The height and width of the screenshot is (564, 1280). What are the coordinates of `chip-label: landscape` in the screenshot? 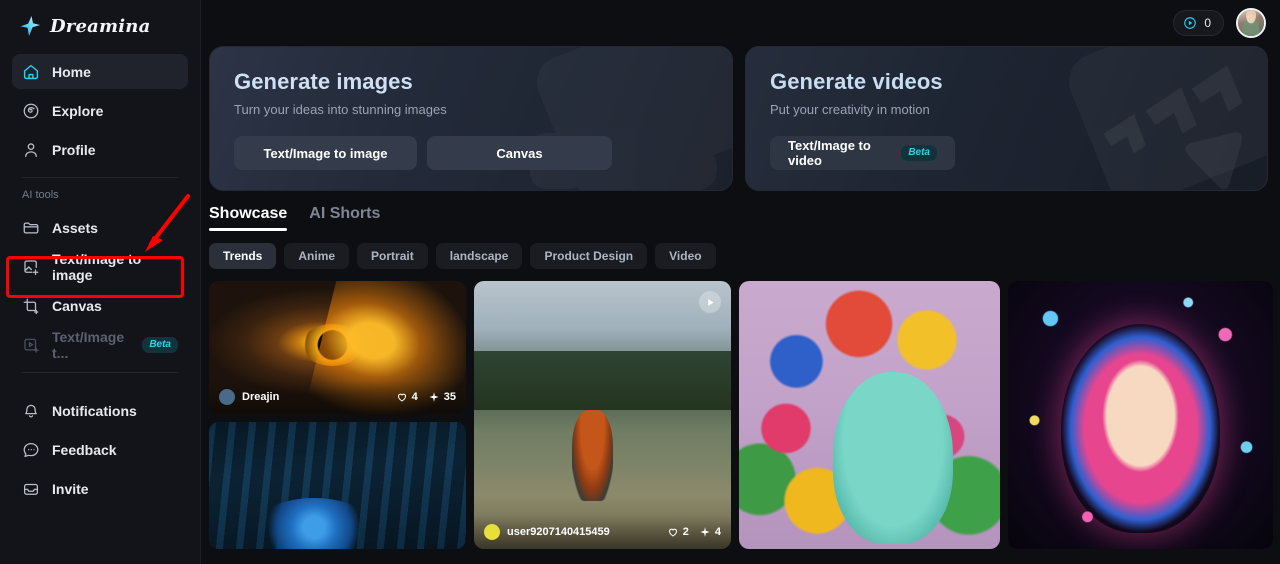 It's located at (479, 256).